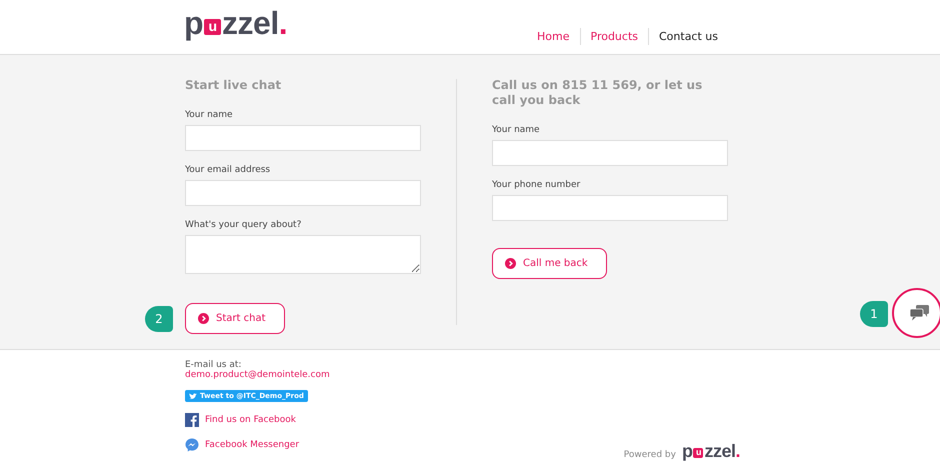 This screenshot has height=466, width=940. What do you see at coordinates (553, 36) in the screenshot?
I see `nav-link: Home` at bounding box center [553, 36].